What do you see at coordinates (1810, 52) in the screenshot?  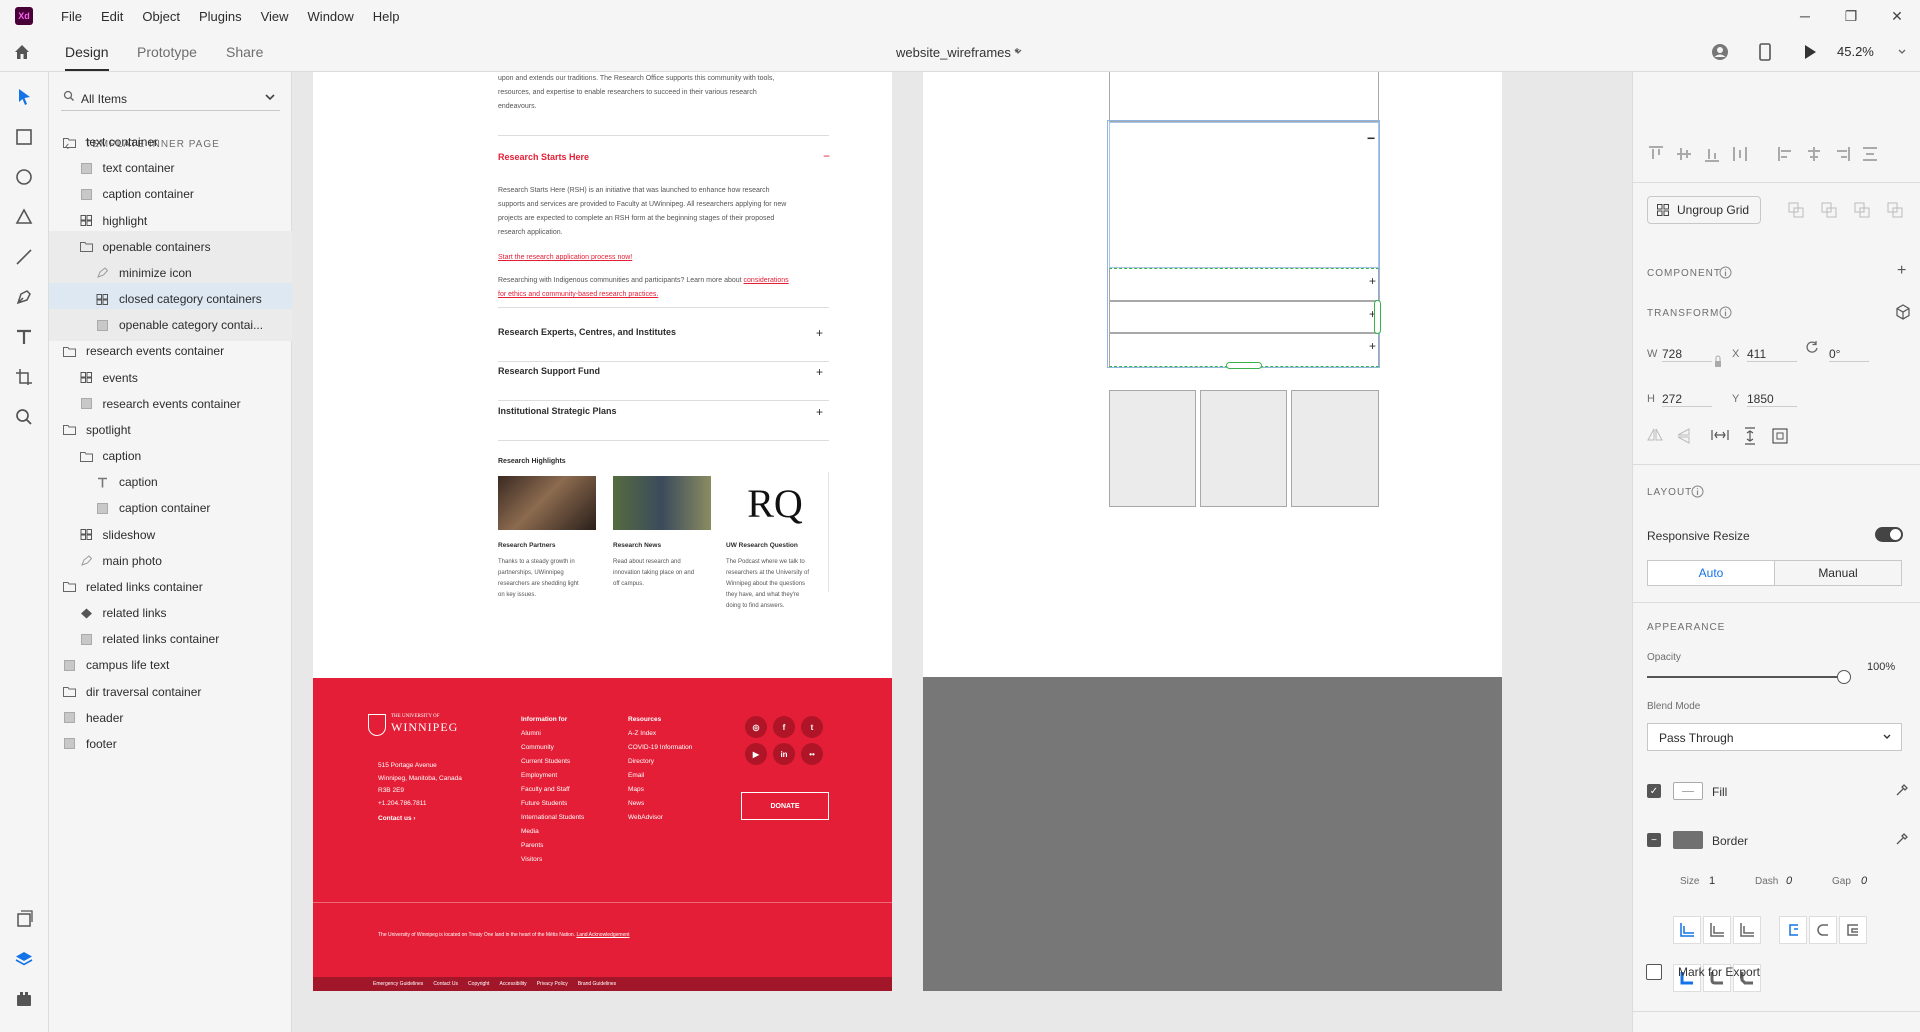 I see `play-icon` at bounding box center [1810, 52].